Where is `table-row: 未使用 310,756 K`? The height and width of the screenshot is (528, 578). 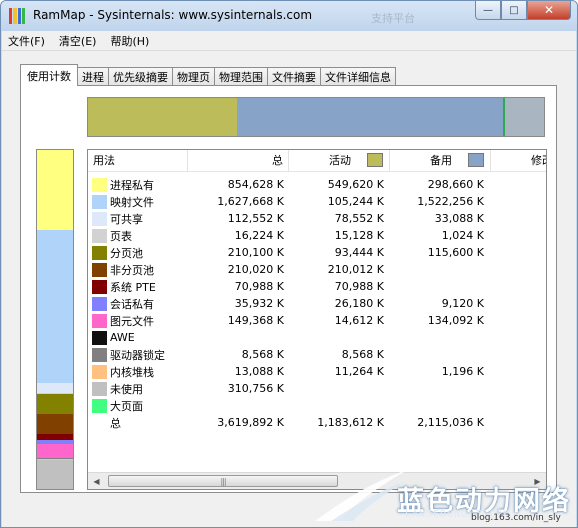
table-row: 未使用 310,756 K is located at coordinates (317, 388).